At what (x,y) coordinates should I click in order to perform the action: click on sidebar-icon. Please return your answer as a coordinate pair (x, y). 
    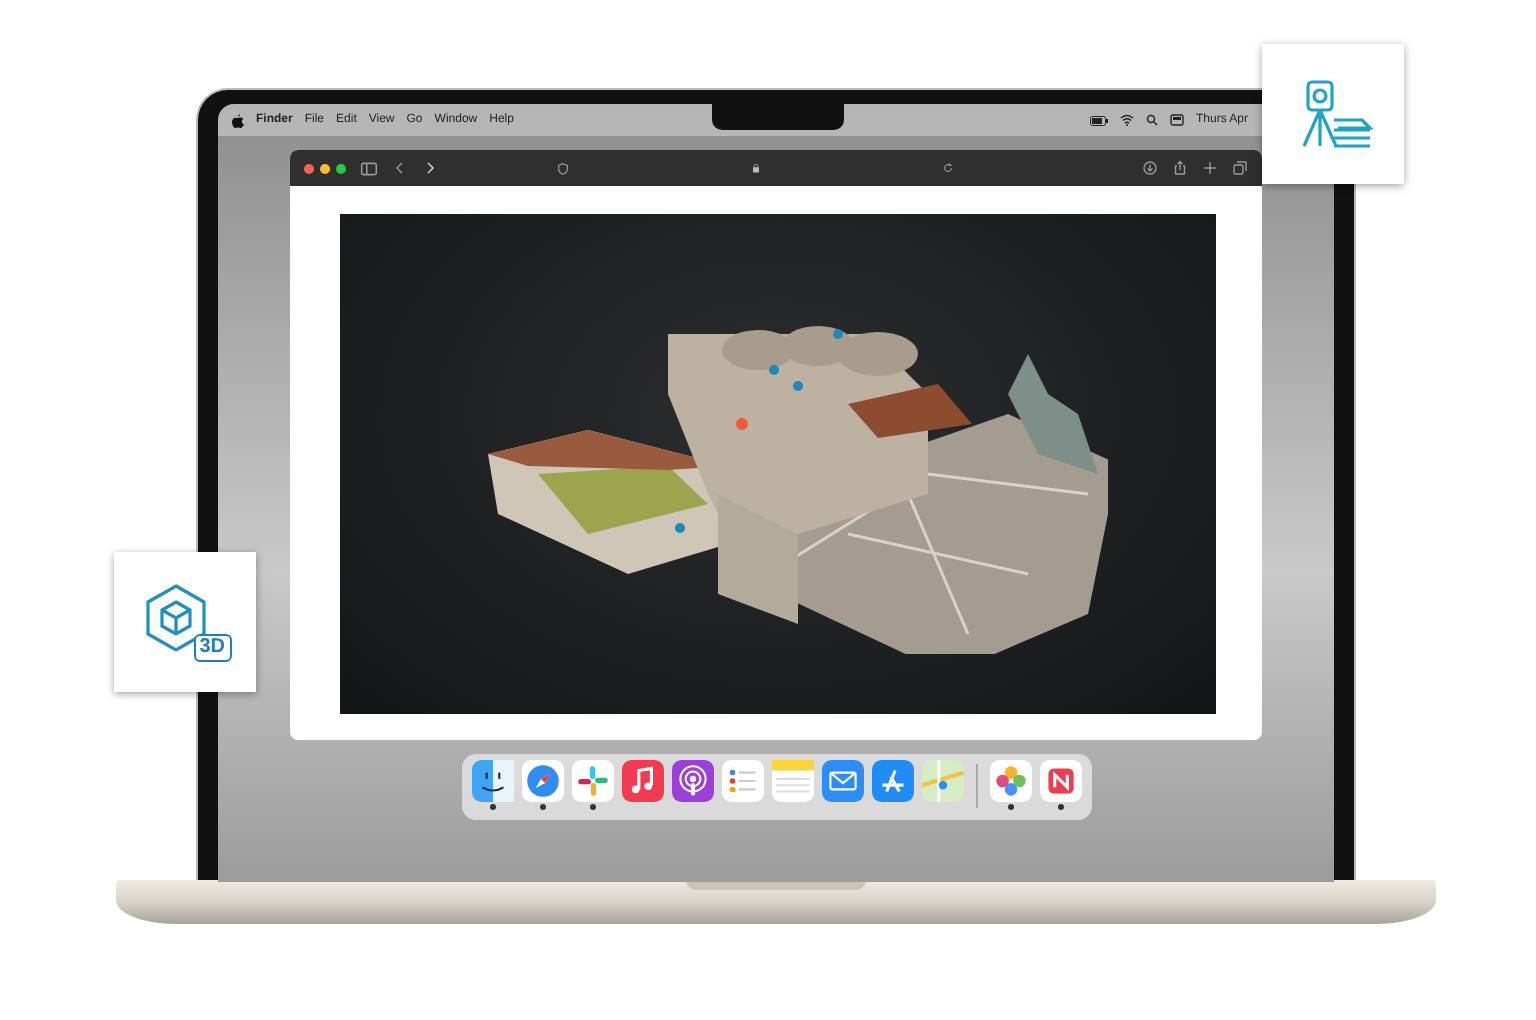
    Looking at the image, I should click on (369, 168).